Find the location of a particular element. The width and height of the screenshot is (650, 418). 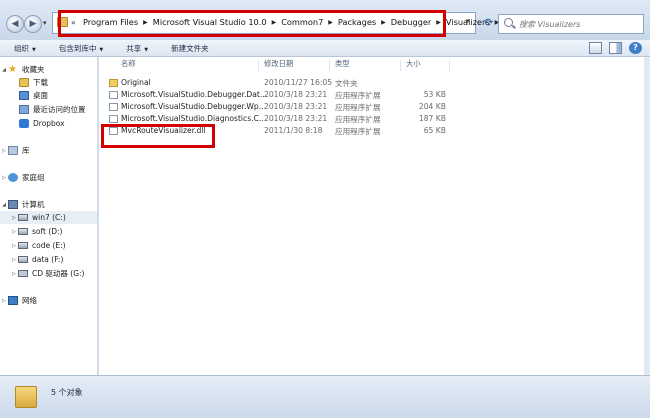

sidebar-item-label: 库 is located at coordinates (26, 150).